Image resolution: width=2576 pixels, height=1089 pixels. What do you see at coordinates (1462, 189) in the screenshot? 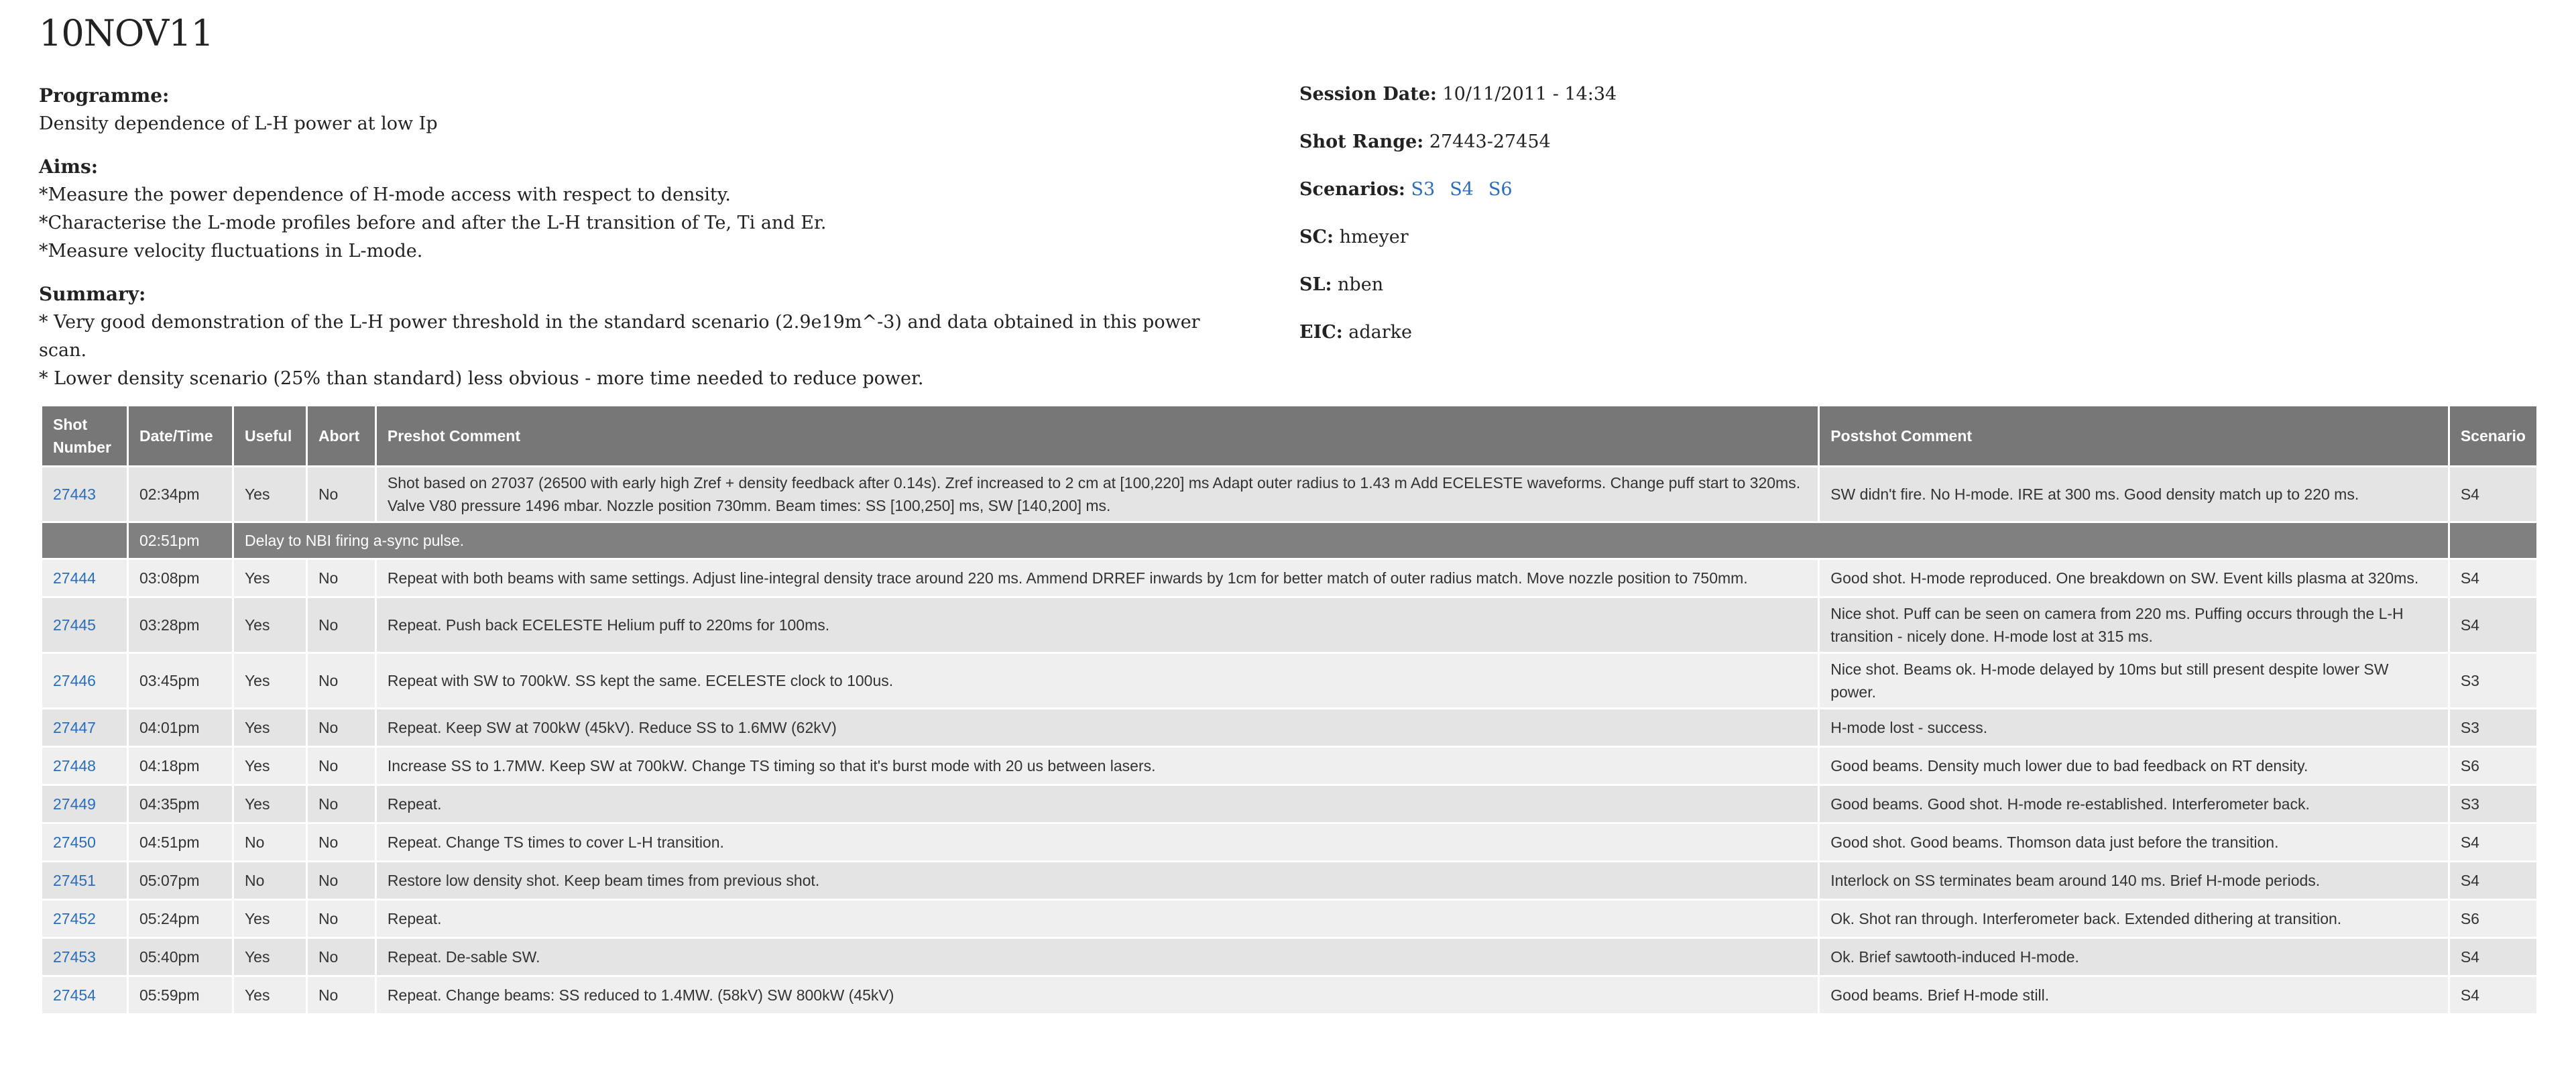
I see `scenario-link-s4: S4` at bounding box center [1462, 189].